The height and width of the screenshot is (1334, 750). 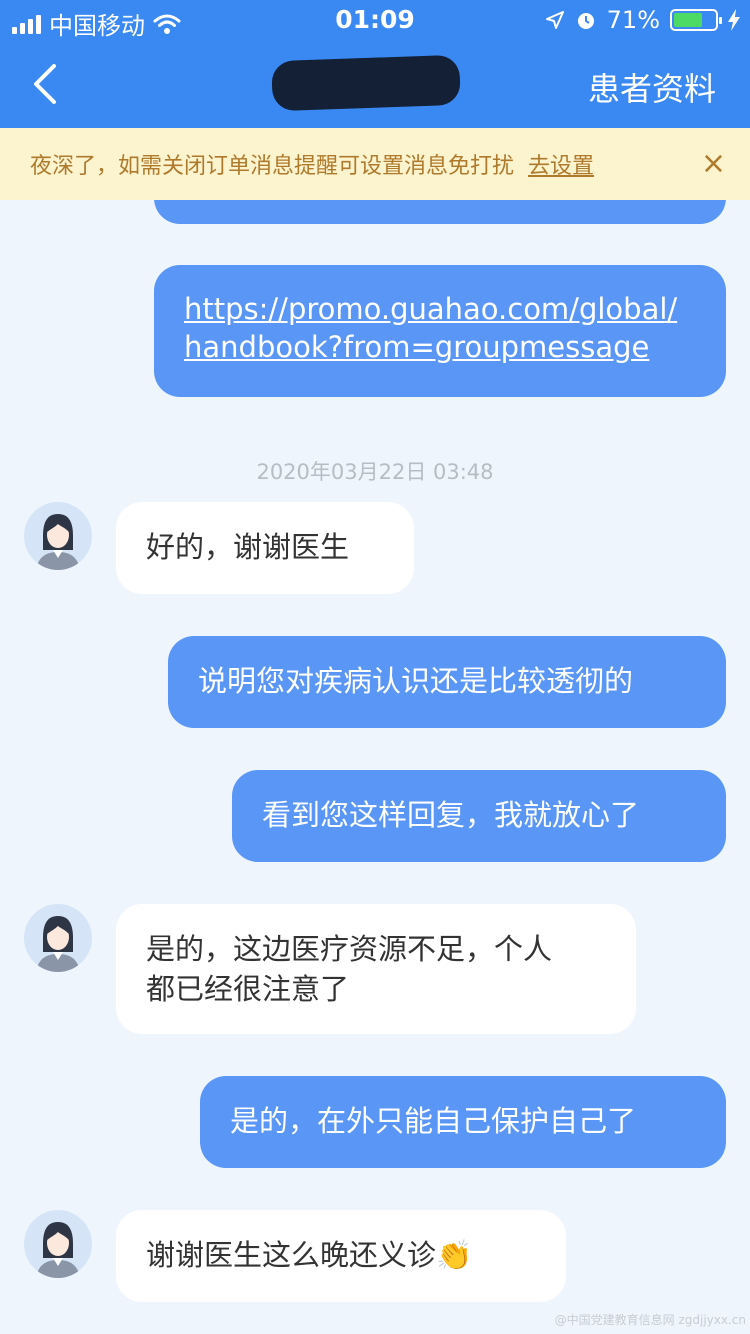 What do you see at coordinates (463, 1122) in the screenshot?
I see `message-bubble-sent: 是的，在外只能自己保护自己了` at bounding box center [463, 1122].